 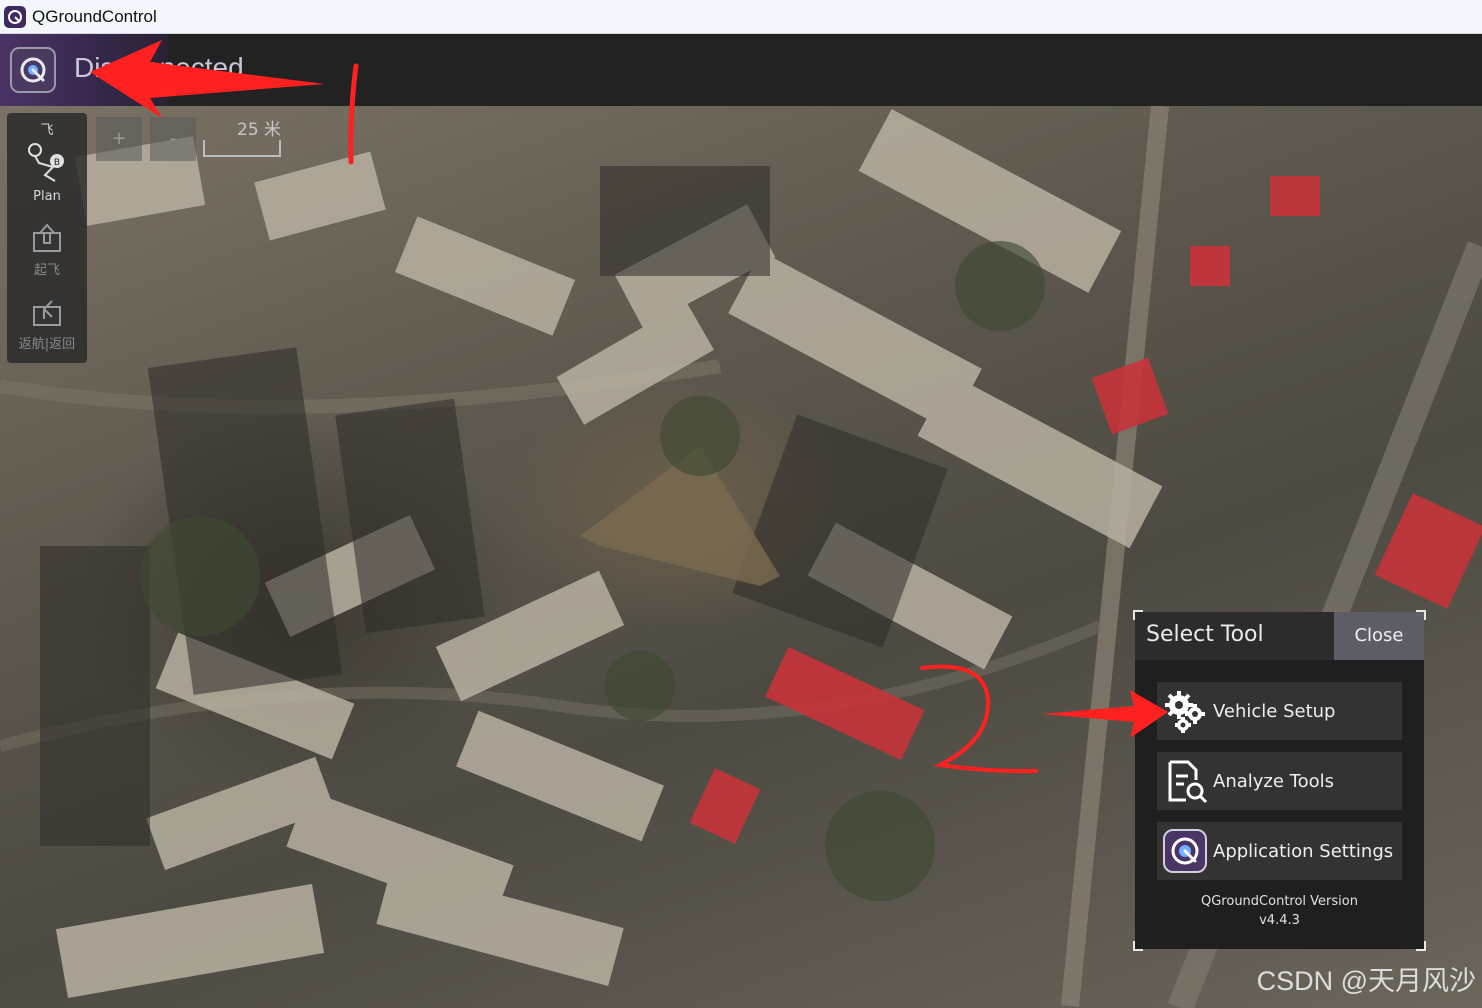 What do you see at coordinates (1379, 636) in the screenshot?
I see `close-button: Close` at bounding box center [1379, 636].